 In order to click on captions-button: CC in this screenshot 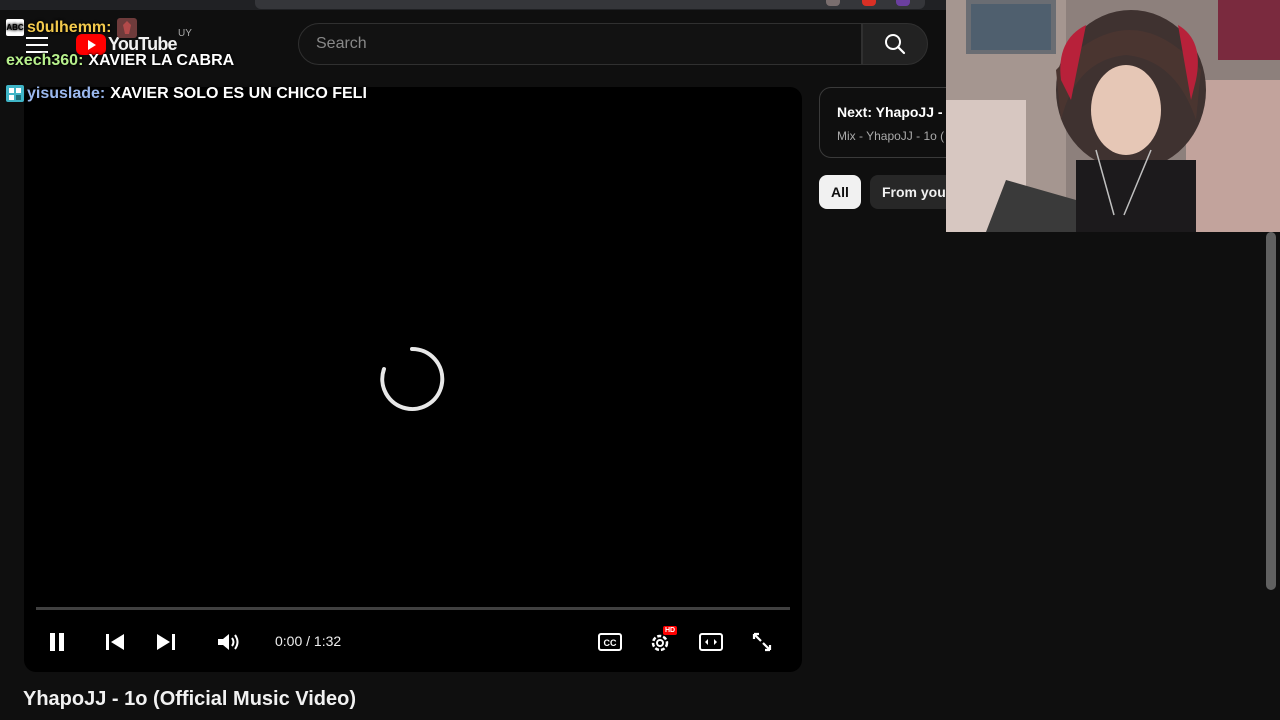, I will do `click(610, 642)`.